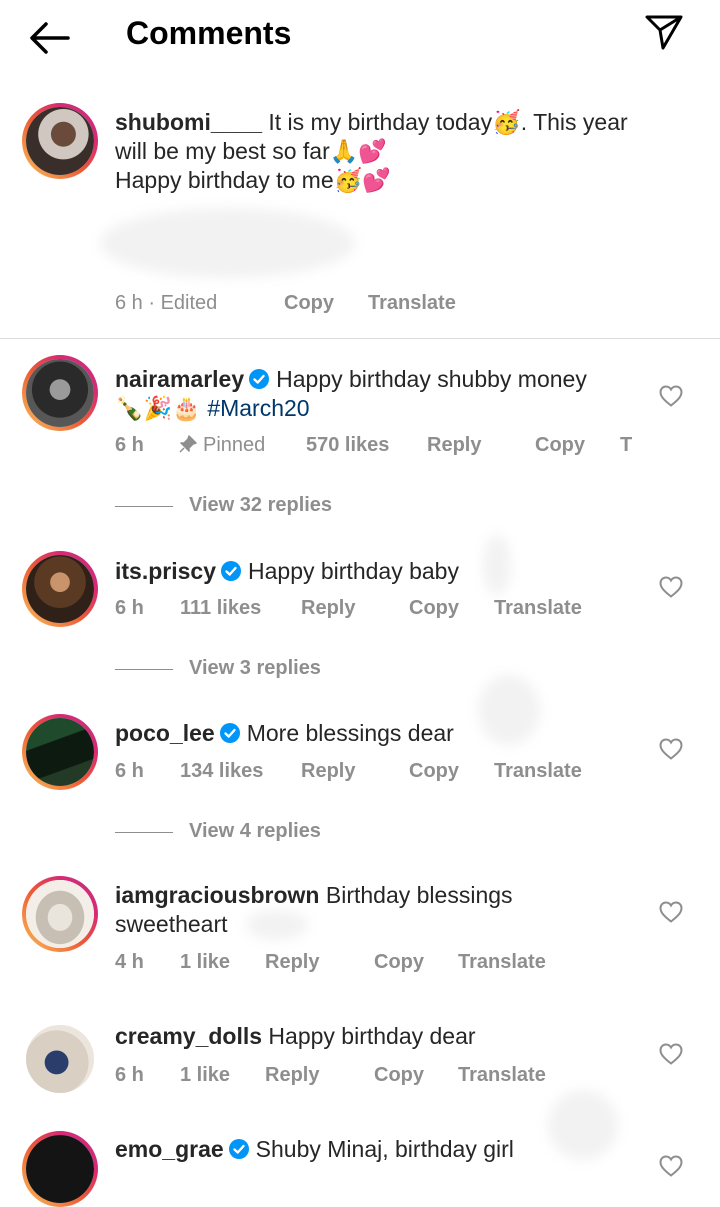 The height and width of the screenshot is (1207, 720). Describe the element at coordinates (360, 36) in the screenshot. I see `header-bar: Comments` at that location.